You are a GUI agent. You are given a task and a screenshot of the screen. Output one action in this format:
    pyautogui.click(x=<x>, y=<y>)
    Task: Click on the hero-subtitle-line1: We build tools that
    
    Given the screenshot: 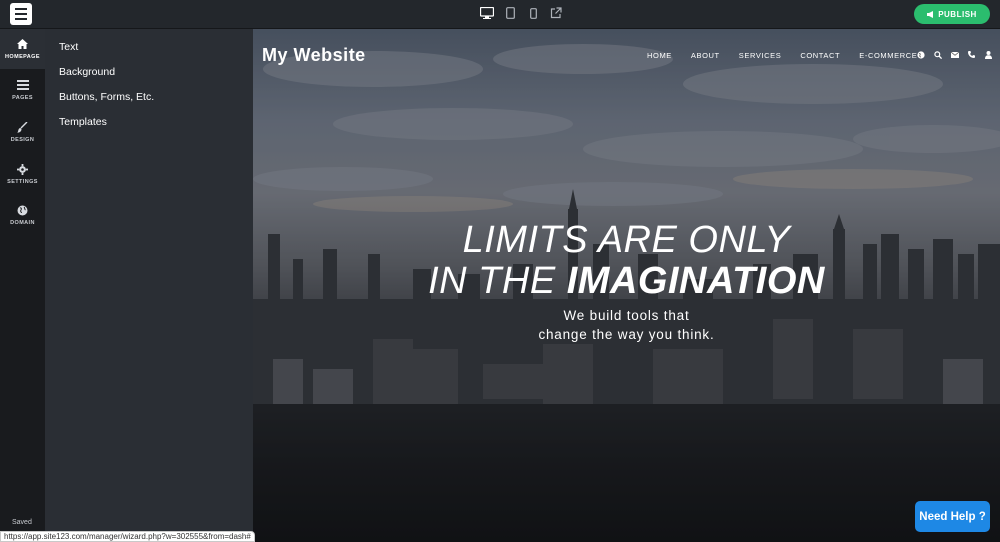 What is the action you would take?
    pyautogui.click(x=626, y=315)
    